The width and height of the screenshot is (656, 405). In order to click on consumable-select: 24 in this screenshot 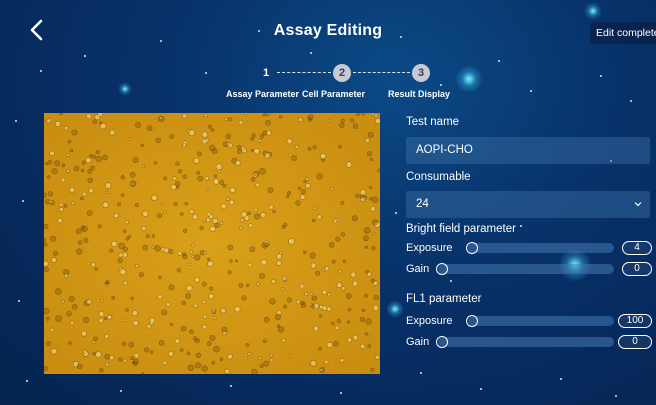, I will do `click(528, 204)`.